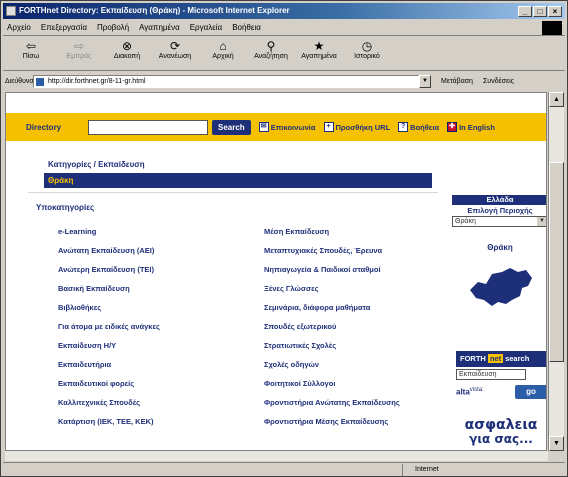  I want to click on subcategory-link: Σπουδές εξωτερικού, so click(332, 326).